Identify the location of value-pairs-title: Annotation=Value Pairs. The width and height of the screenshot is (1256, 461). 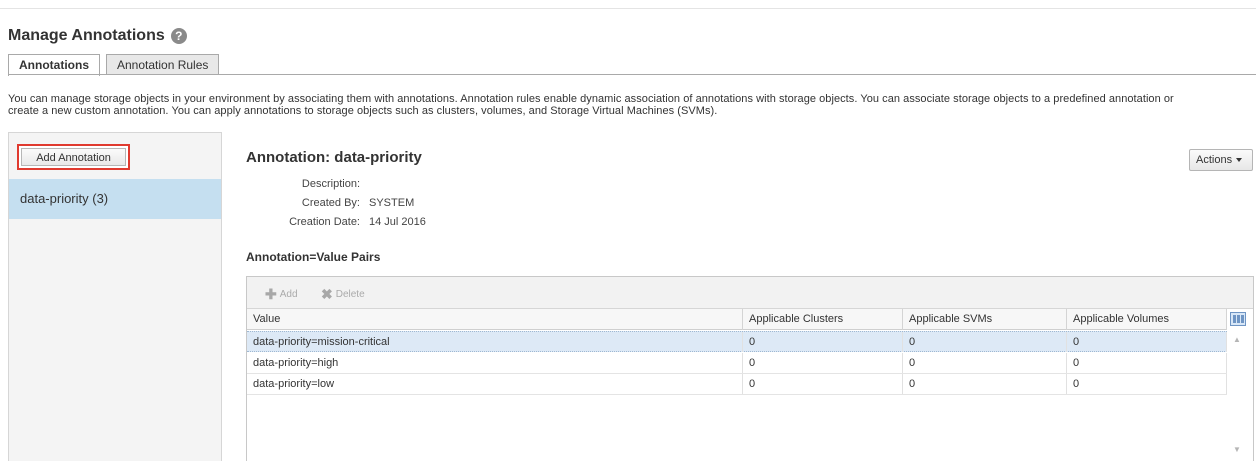
(313, 257).